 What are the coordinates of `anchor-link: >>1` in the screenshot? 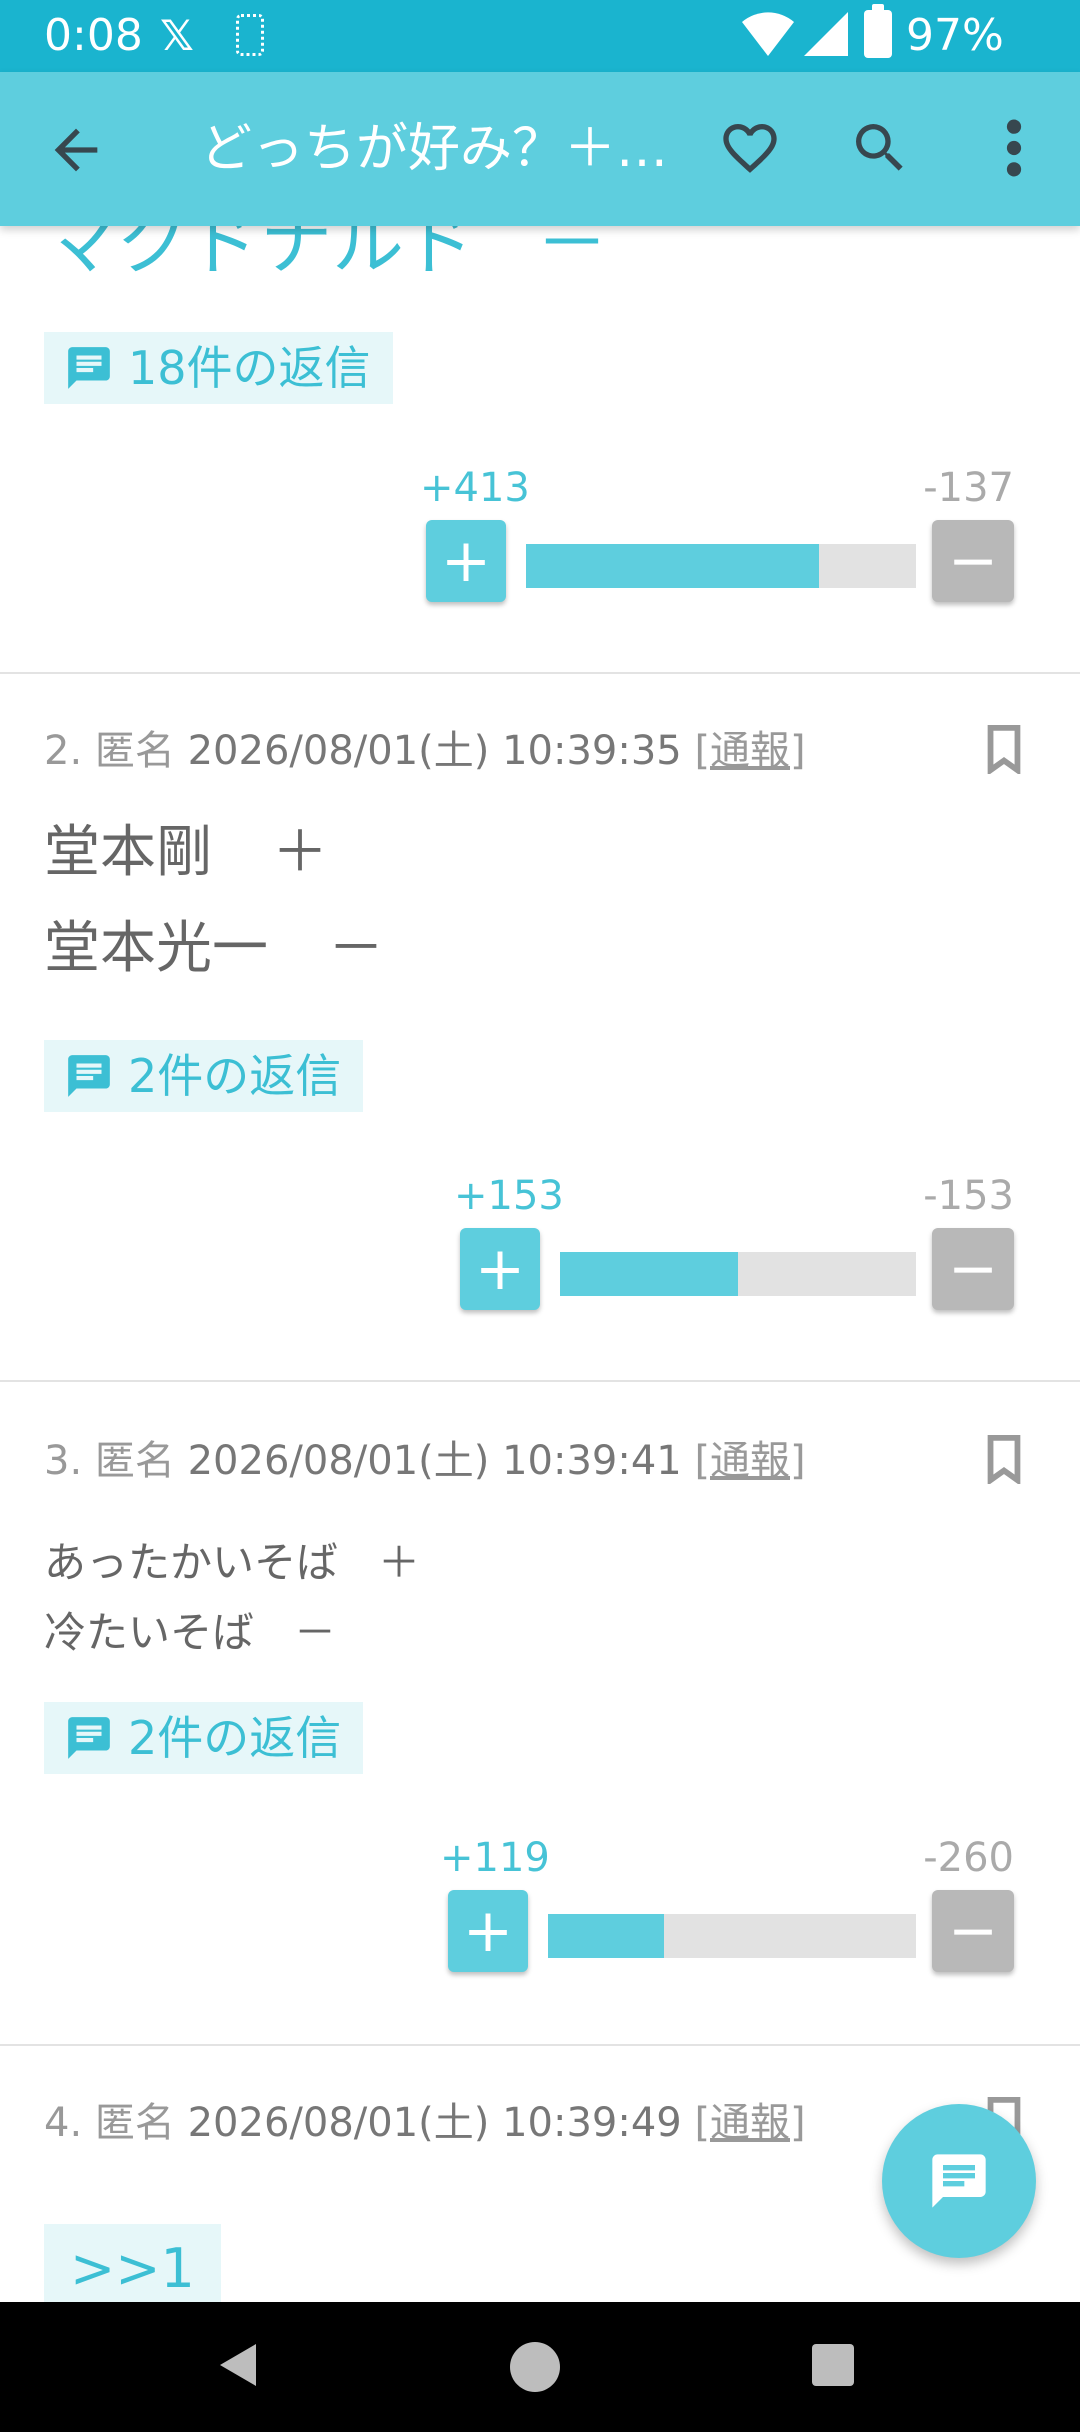 It's located at (132, 2263).